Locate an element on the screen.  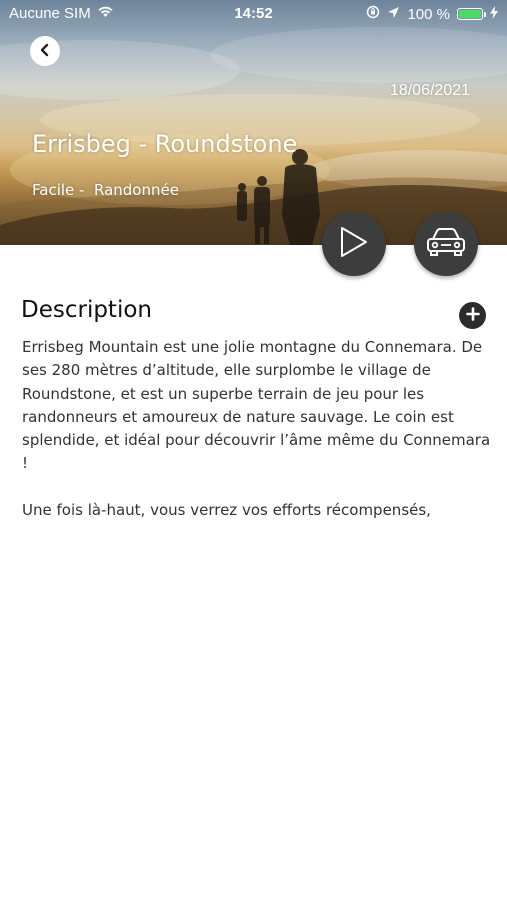
plus-icon is located at coordinates (472, 315).